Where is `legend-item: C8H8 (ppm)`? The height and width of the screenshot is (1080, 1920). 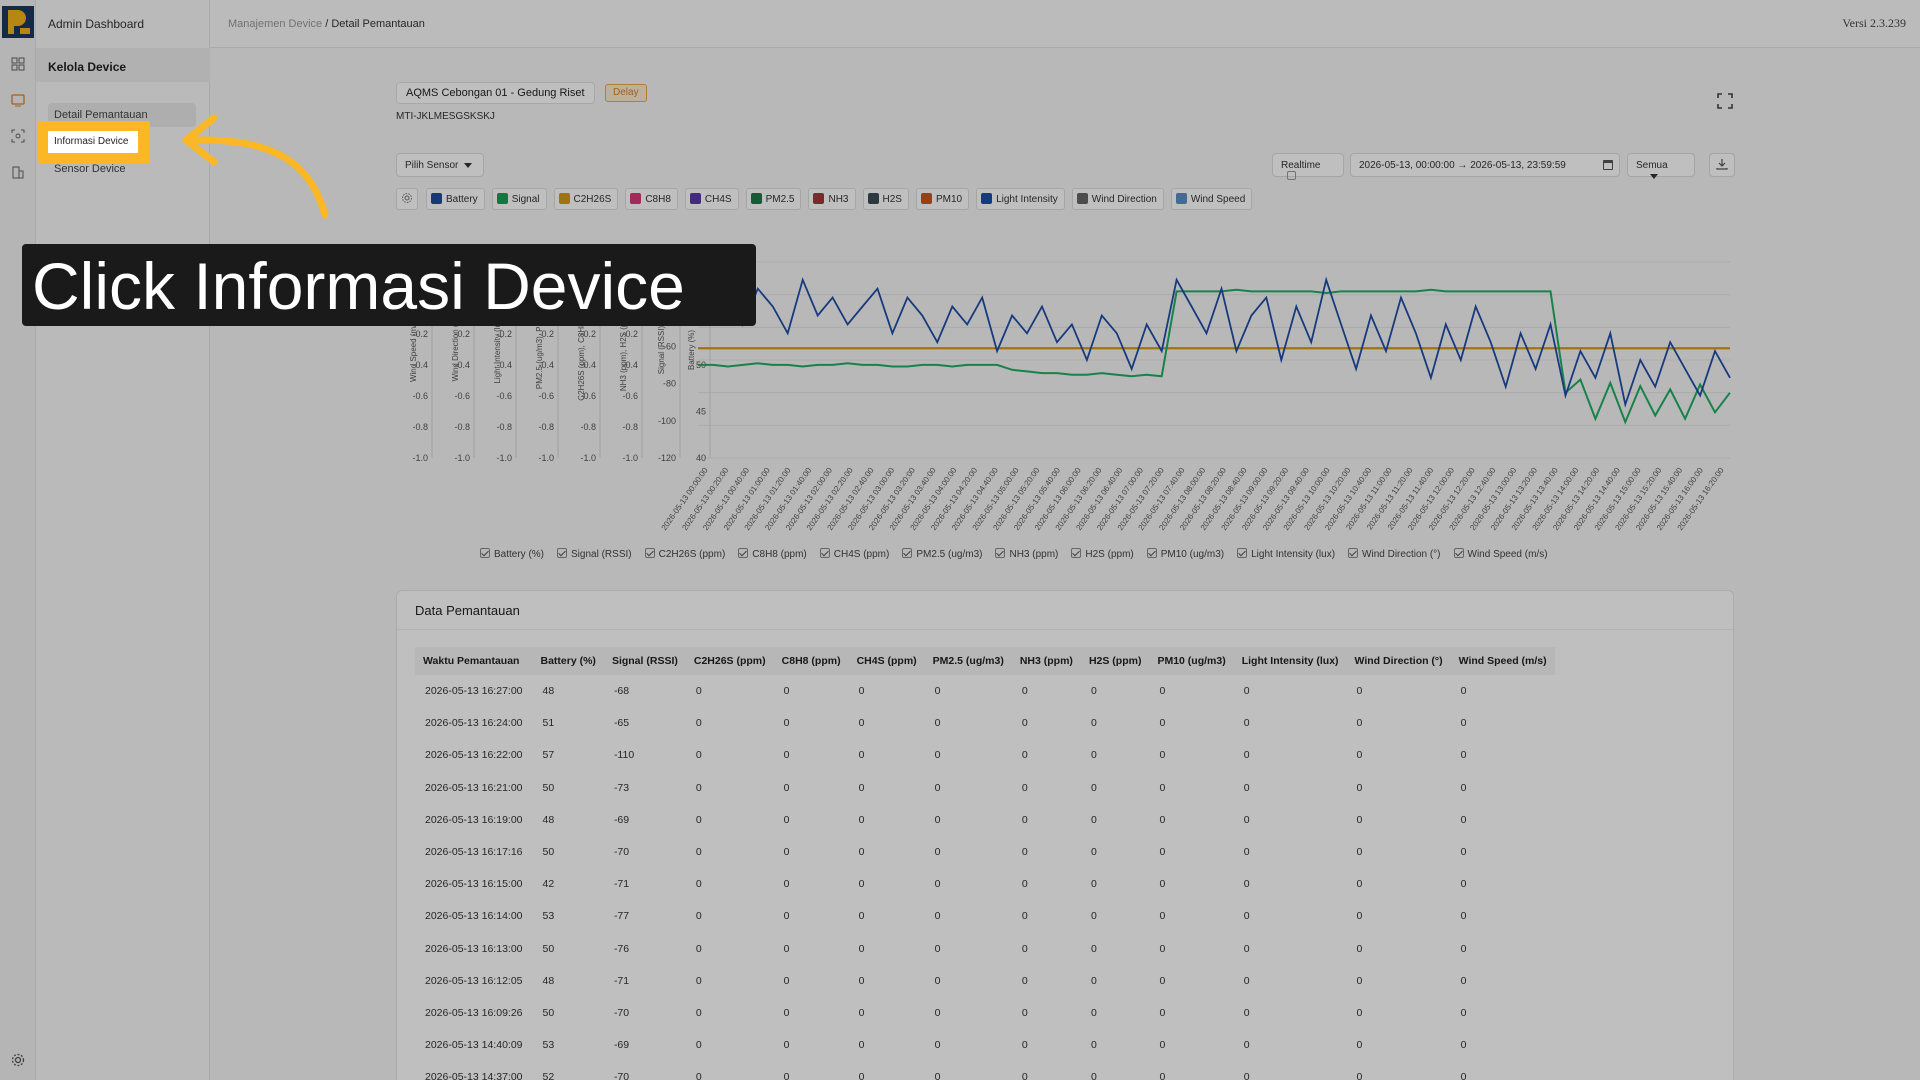
legend-item: C8H8 (ppm) is located at coordinates (772, 554).